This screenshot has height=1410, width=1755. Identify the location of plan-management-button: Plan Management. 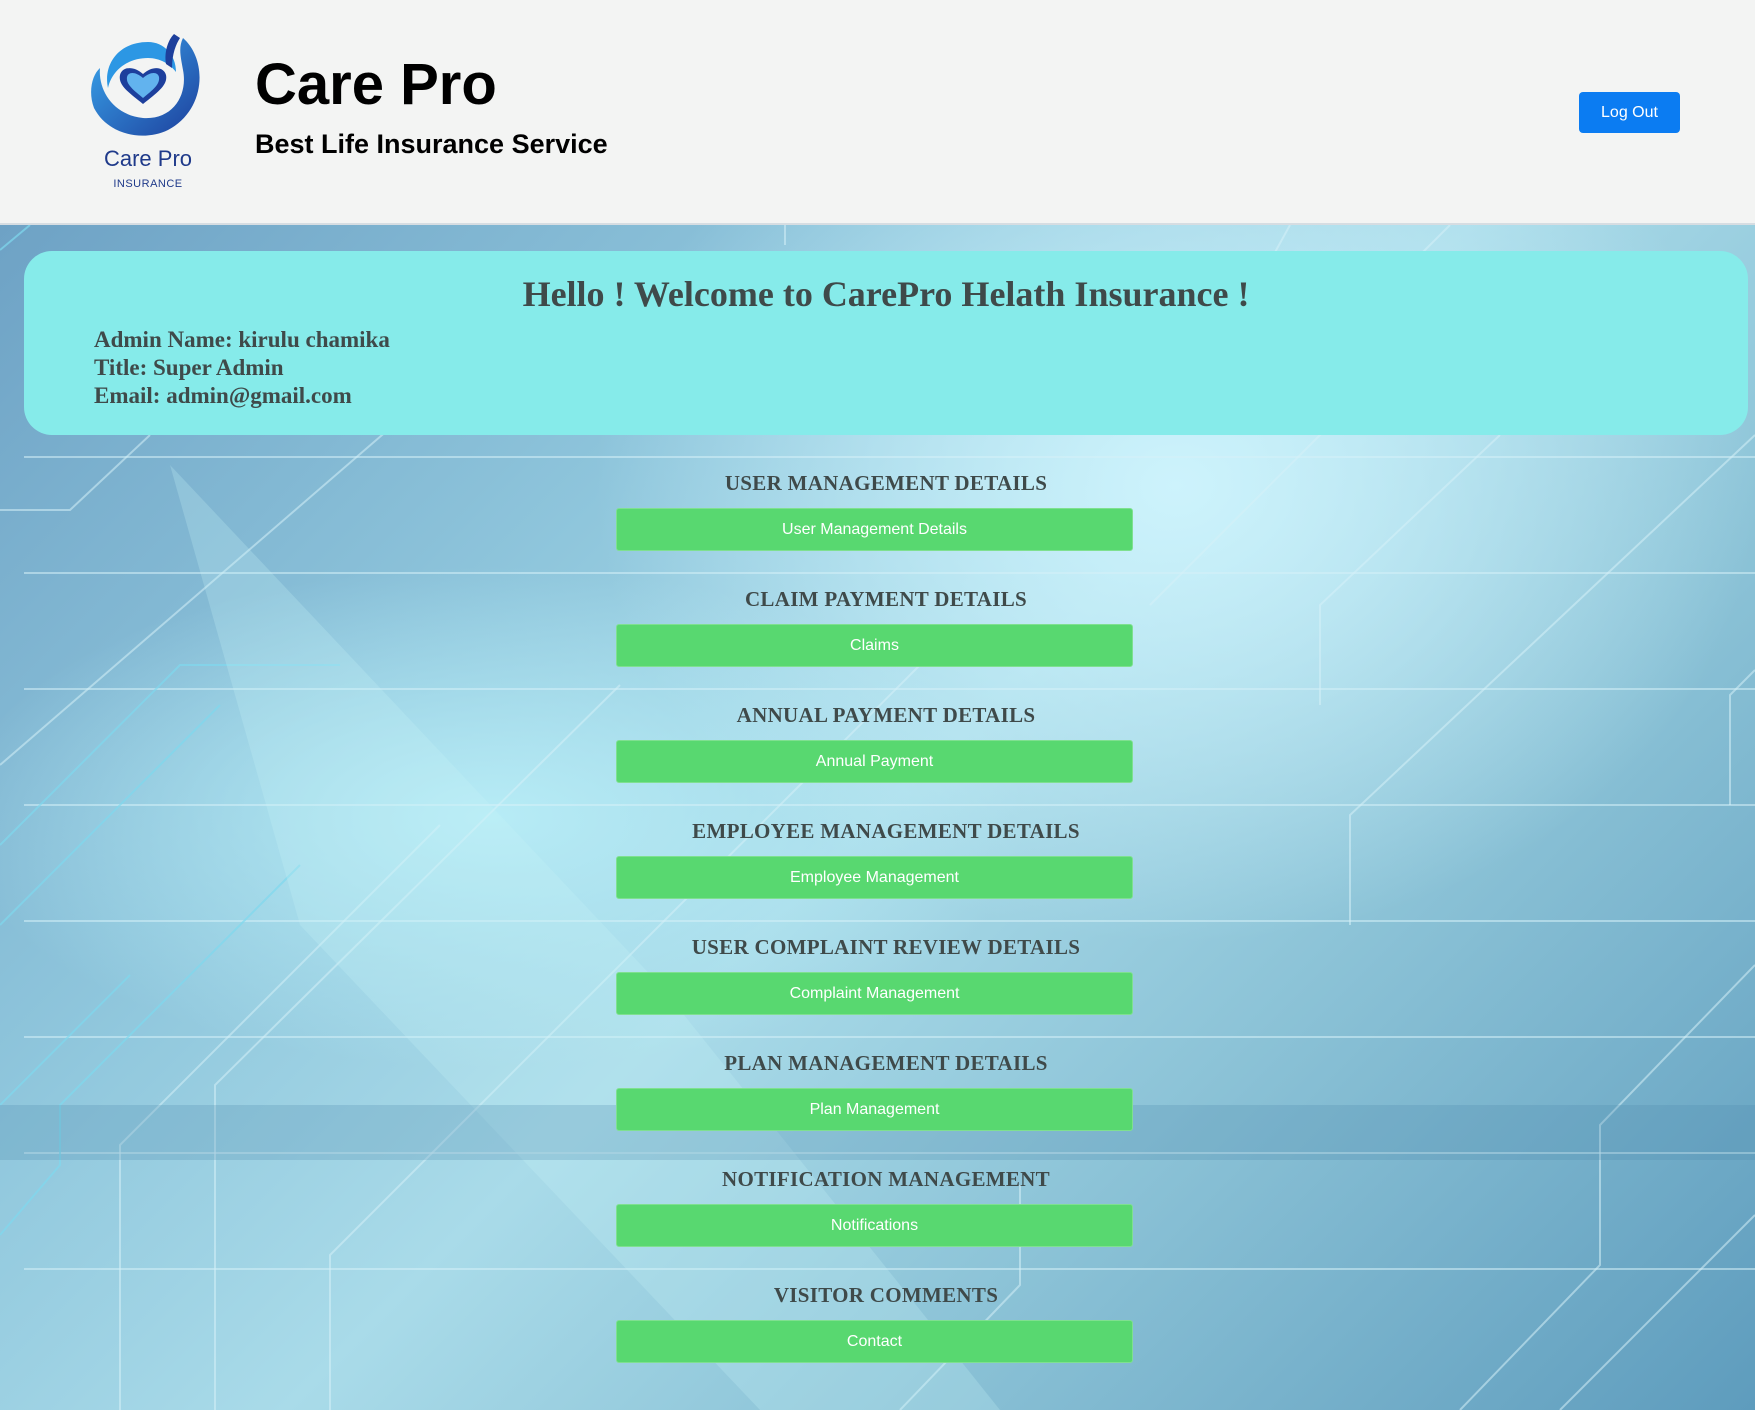
(874, 1109).